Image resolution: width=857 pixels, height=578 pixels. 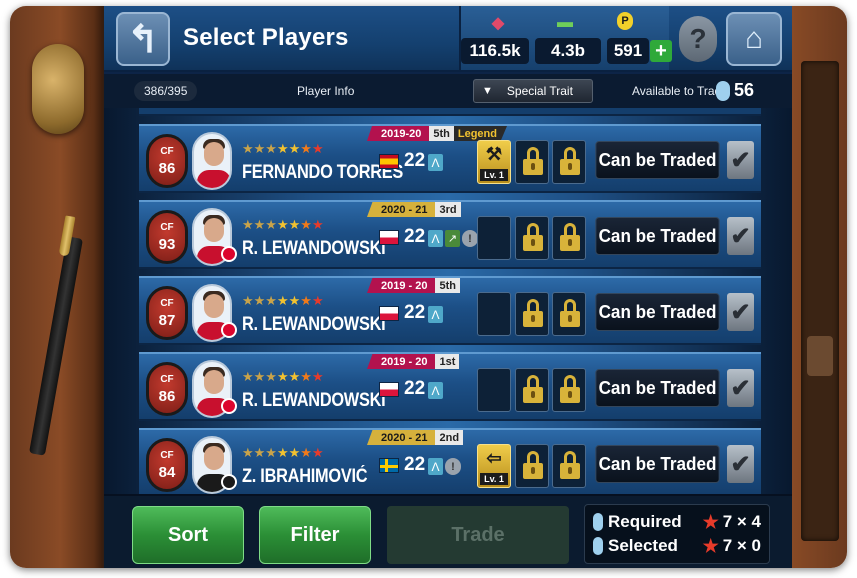 What do you see at coordinates (754, 39) in the screenshot?
I see `home-button: ⌂` at bounding box center [754, 39].